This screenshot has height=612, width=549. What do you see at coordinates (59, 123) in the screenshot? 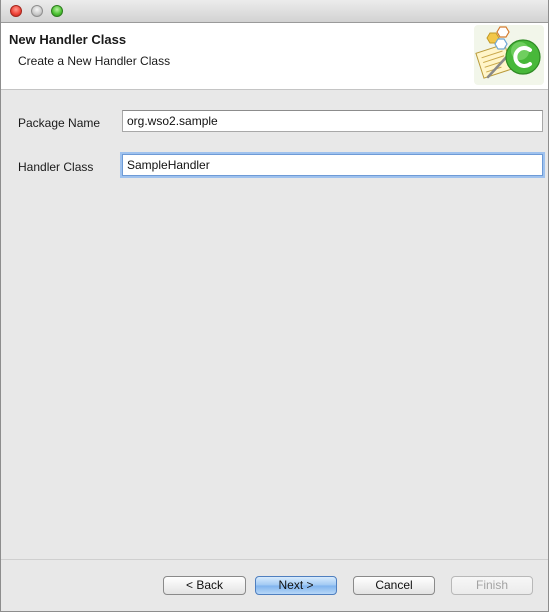
I see `package-name-label: Package Name` at bounding box center [59, 123].